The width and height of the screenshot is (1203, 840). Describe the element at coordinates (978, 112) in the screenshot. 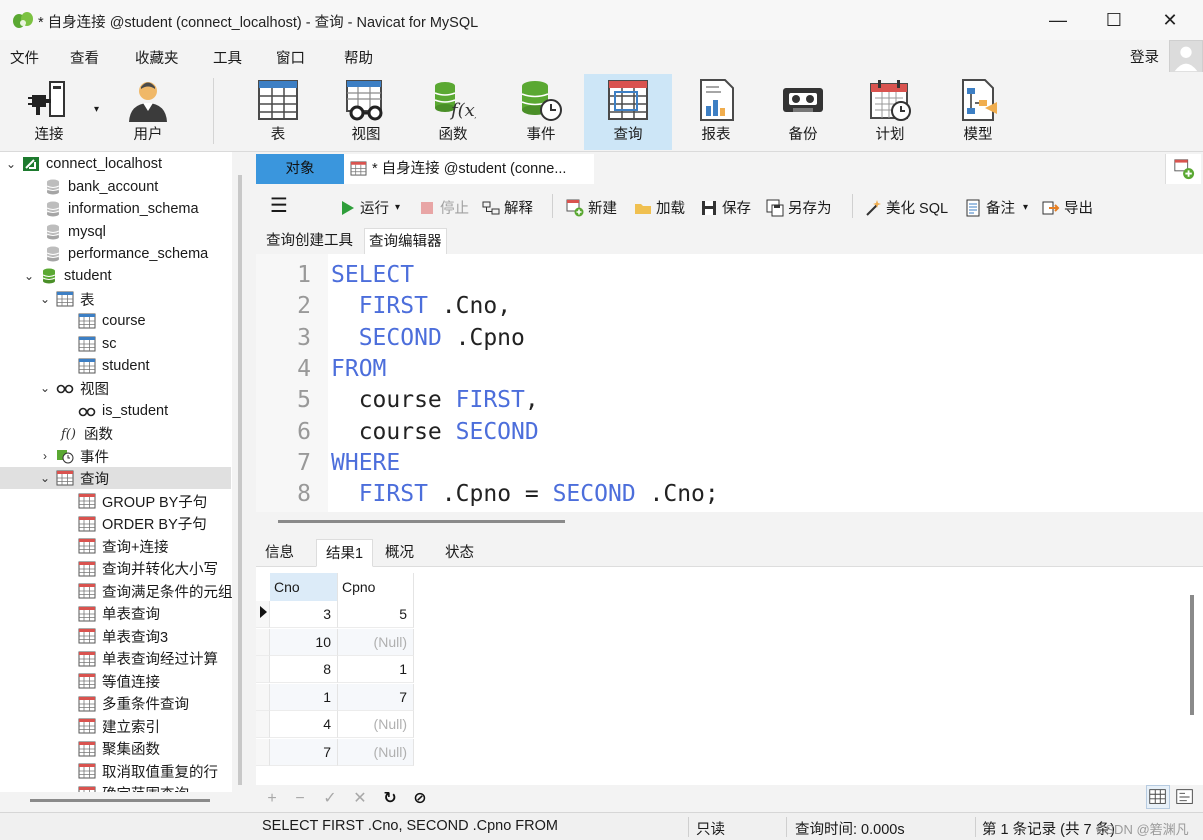

I see `model-button: 模型` at that location.